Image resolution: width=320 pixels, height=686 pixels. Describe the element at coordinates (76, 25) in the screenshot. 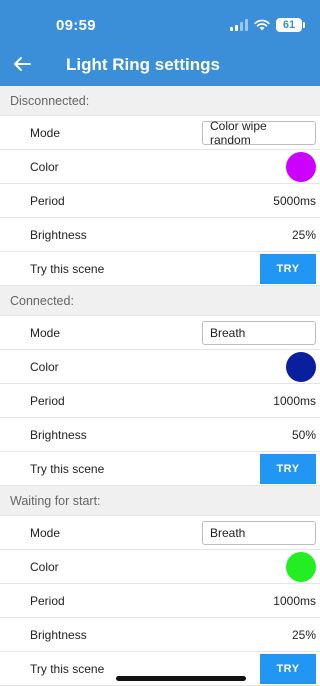

I see `status-time: 09:59` at that location.